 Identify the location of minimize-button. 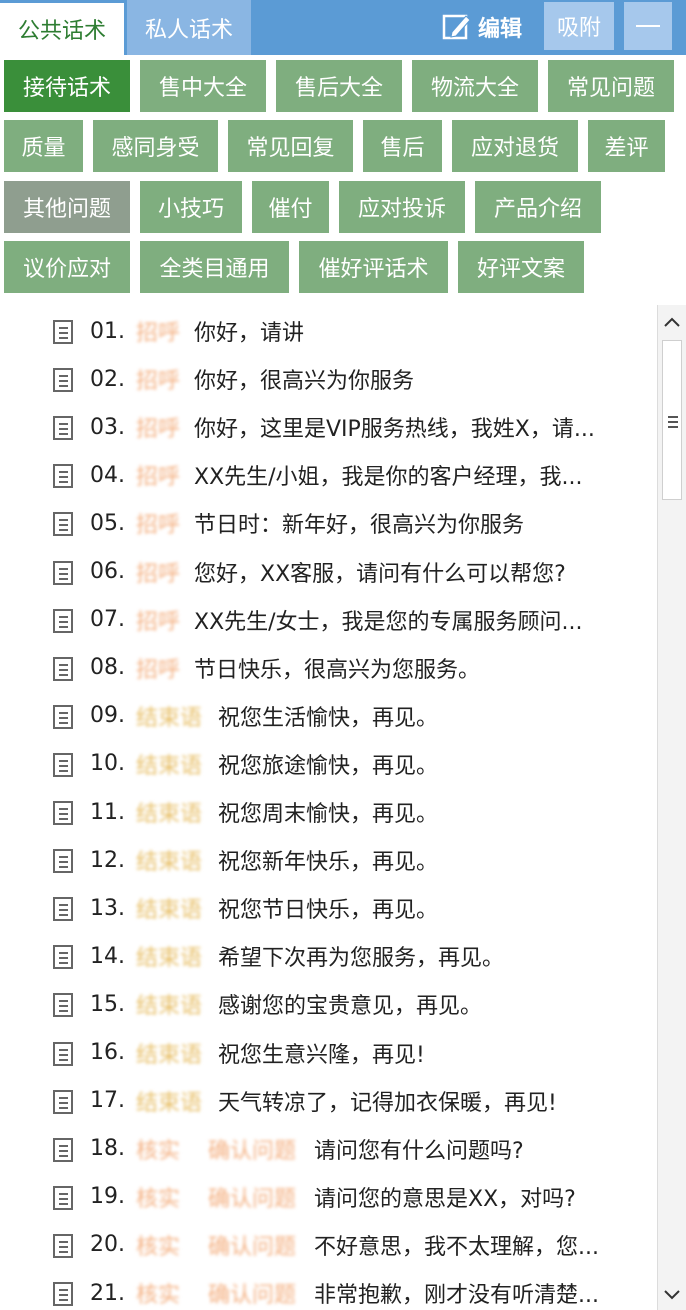
(648, 26).